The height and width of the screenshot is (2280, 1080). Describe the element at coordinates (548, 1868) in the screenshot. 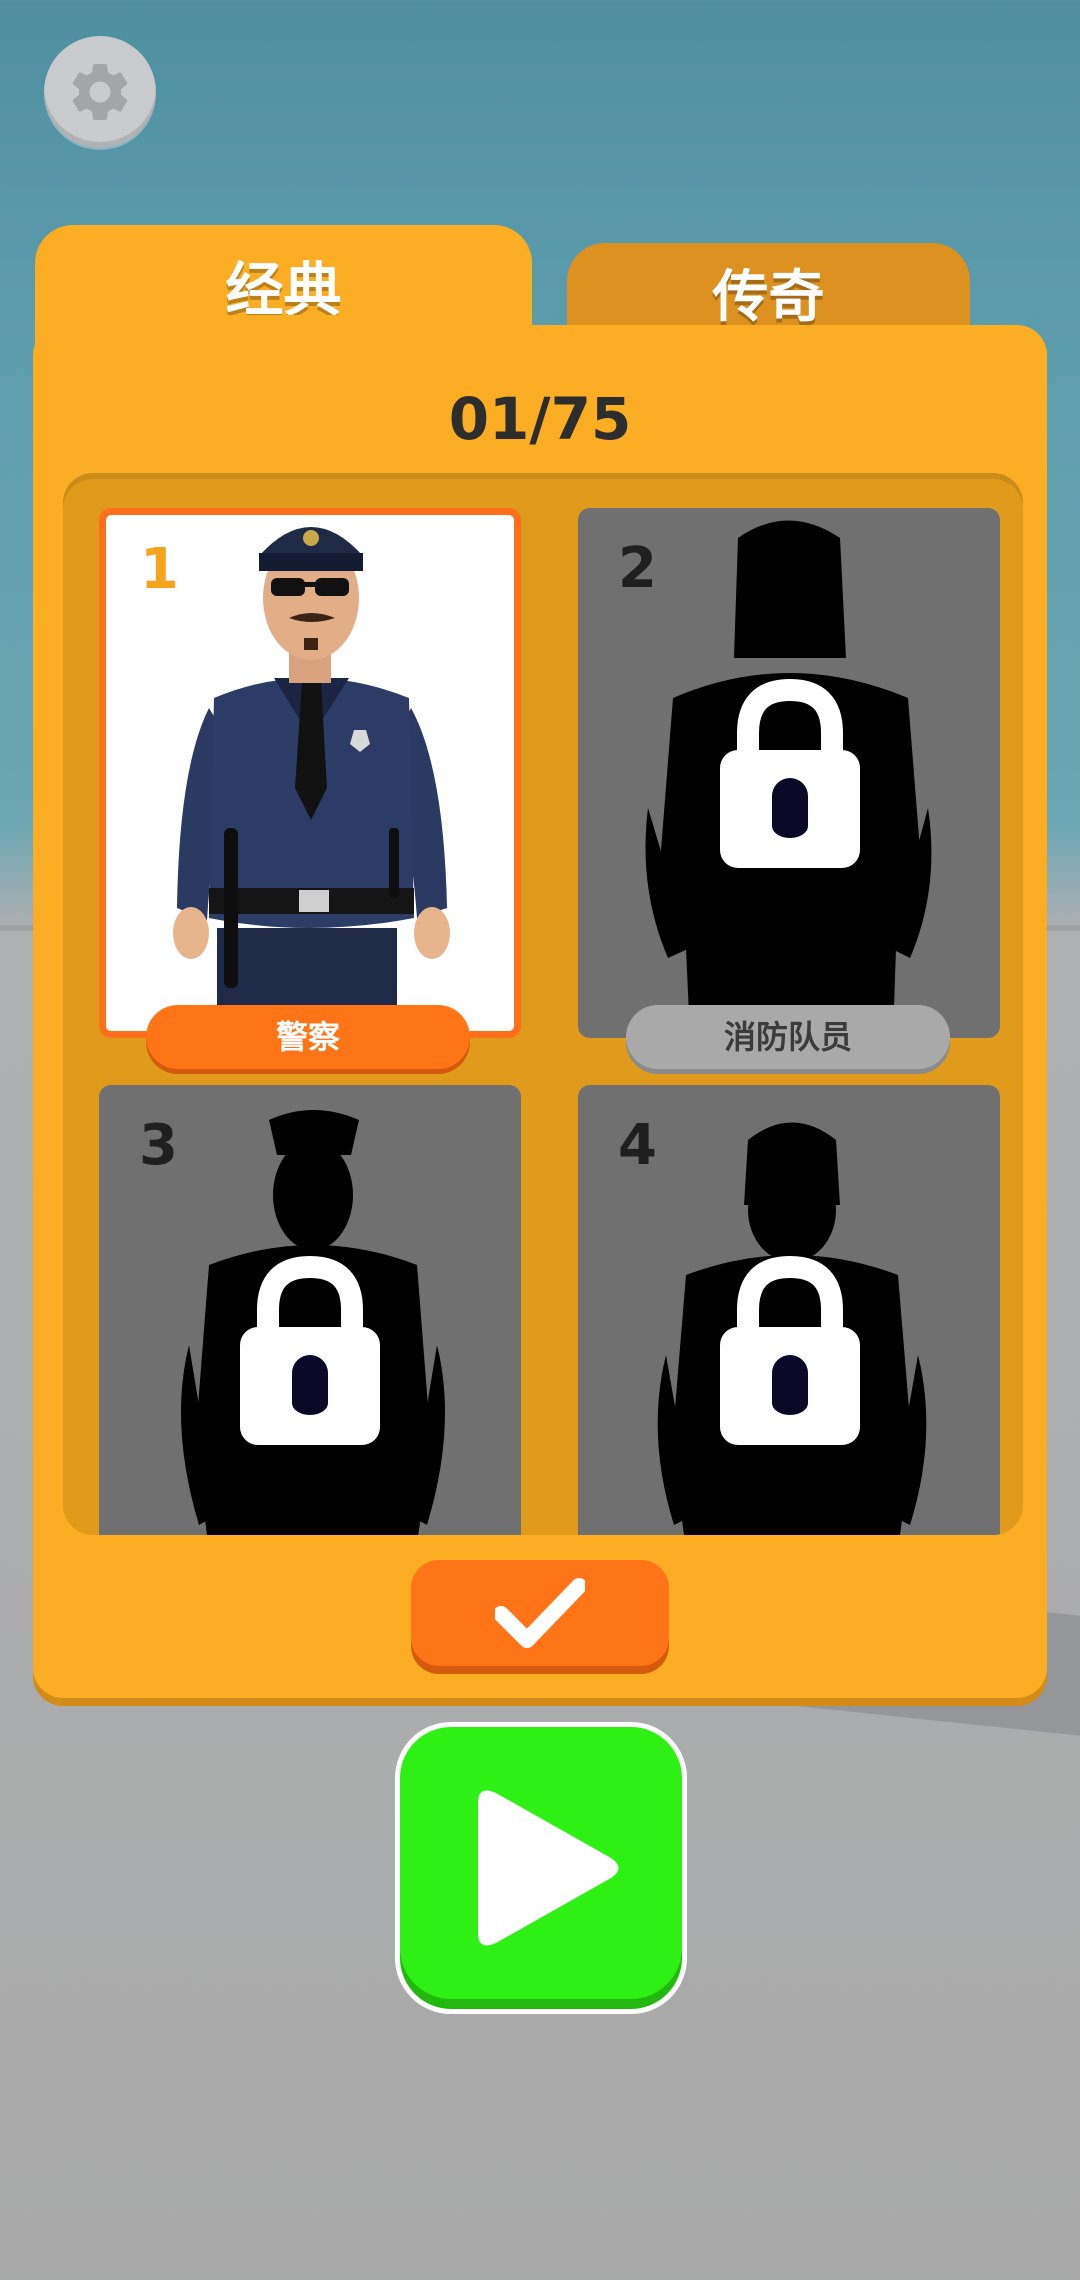

I see `play-icon` at that location.